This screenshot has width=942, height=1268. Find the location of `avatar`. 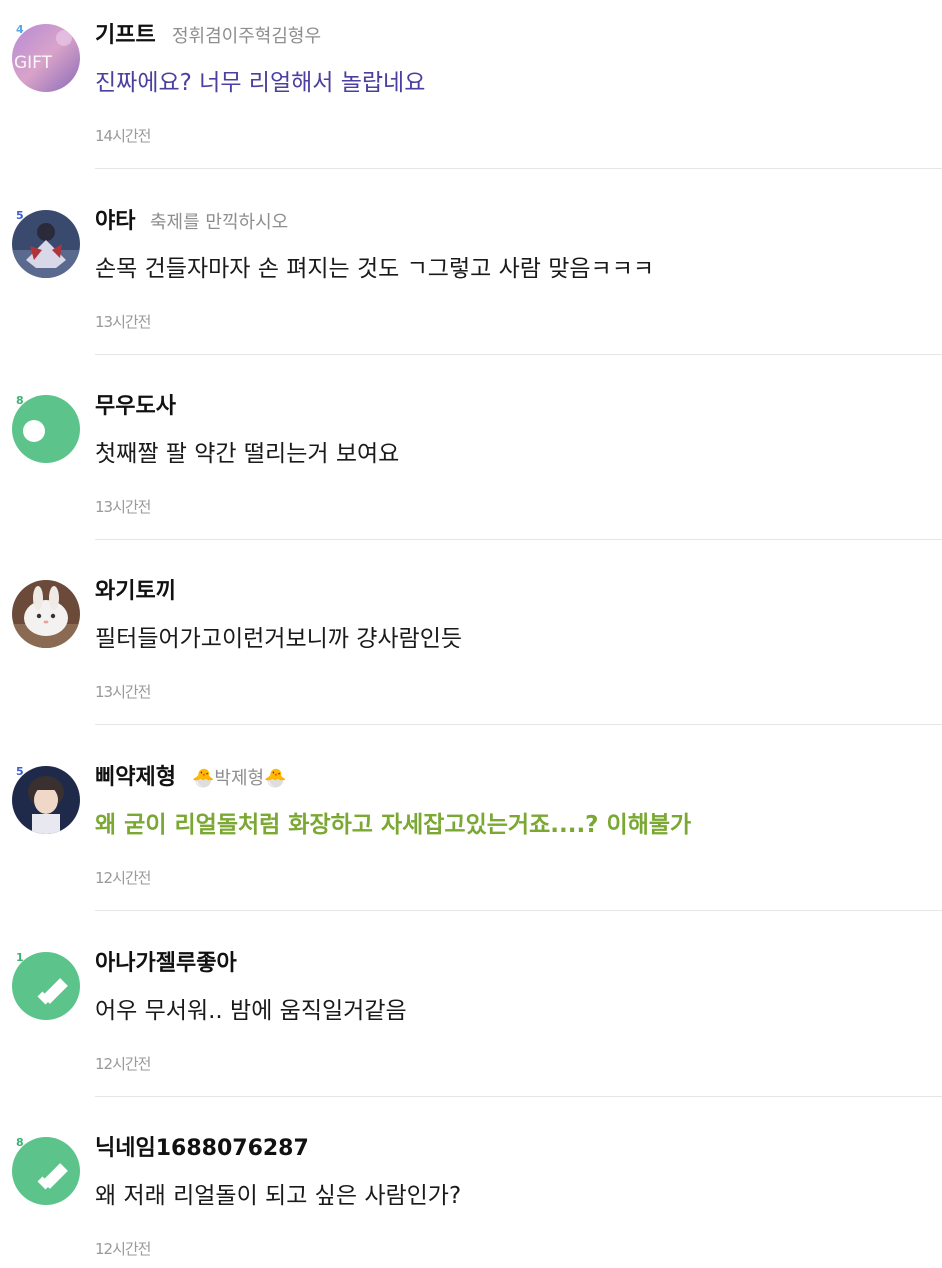

avatar is located at coordinates (46, 614).